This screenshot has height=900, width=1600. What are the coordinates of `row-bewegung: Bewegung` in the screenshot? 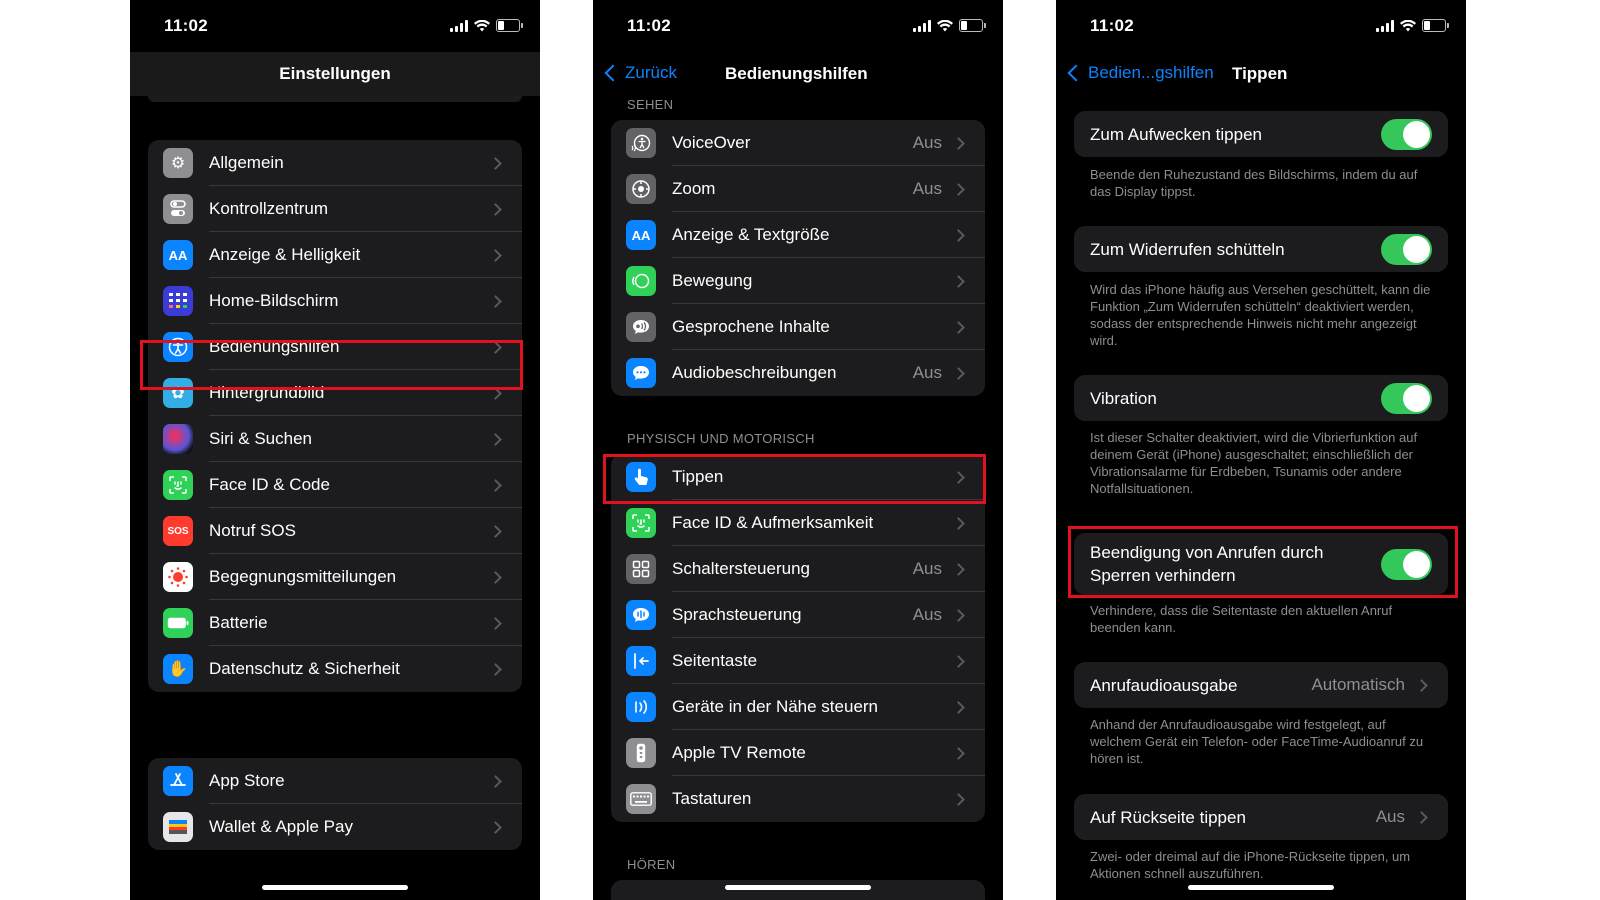 It's located at (798, 281).